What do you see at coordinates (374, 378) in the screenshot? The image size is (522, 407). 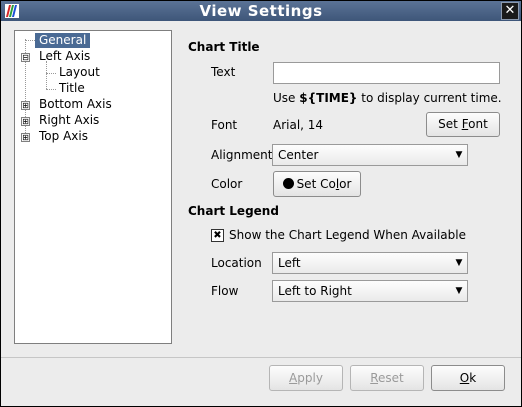 I see `btn-mnemonic: R` at bounding box center [374, 378].